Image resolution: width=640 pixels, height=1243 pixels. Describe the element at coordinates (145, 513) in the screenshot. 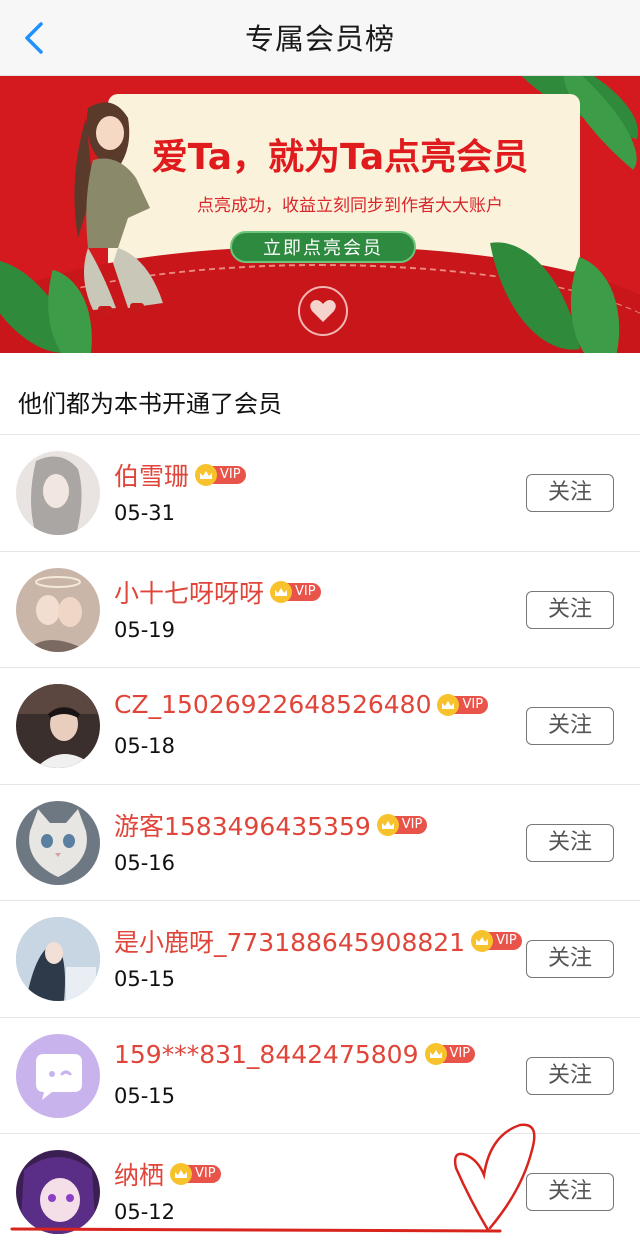

I see `member-date: 05-31` at that location.